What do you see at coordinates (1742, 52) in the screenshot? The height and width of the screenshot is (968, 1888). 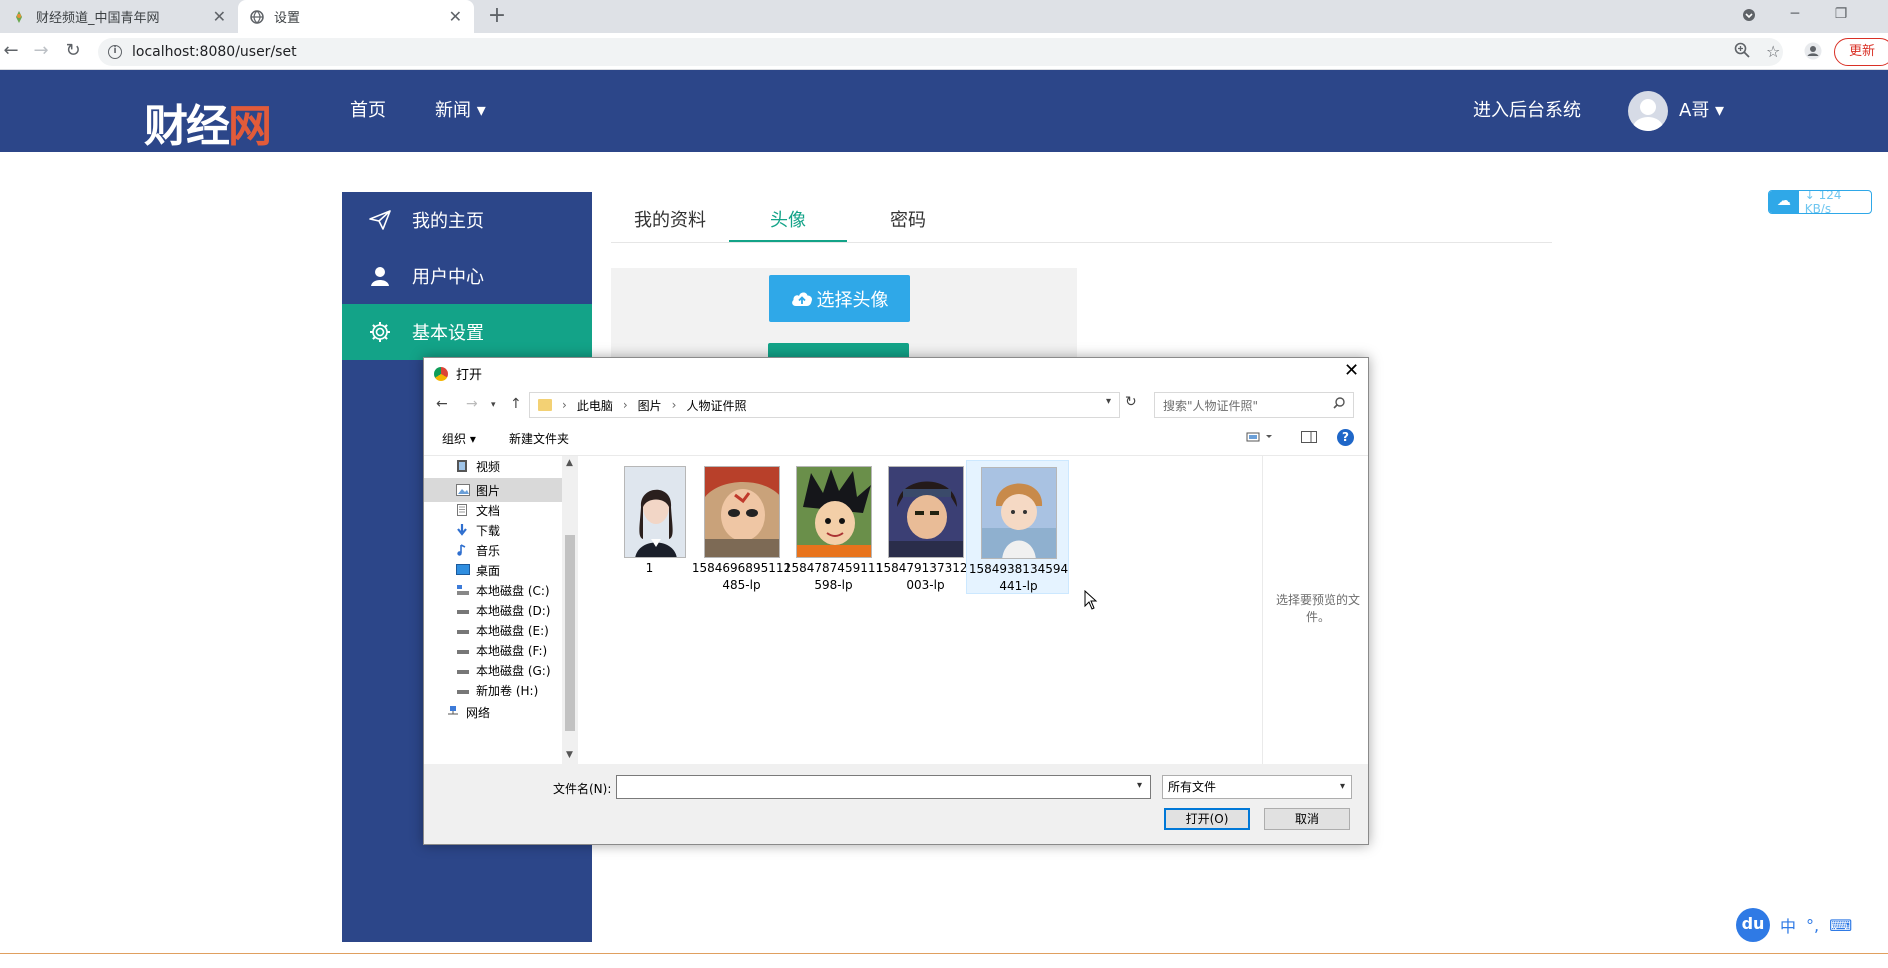 I see `zoom-icon` at bounding box center [1742, 52].